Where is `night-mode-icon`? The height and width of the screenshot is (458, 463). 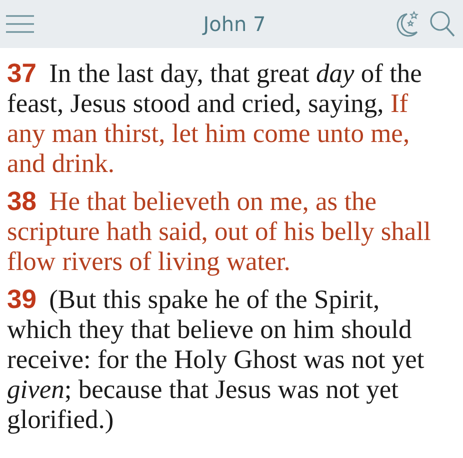 night-mode-icon is located at coordinates (408, 24).